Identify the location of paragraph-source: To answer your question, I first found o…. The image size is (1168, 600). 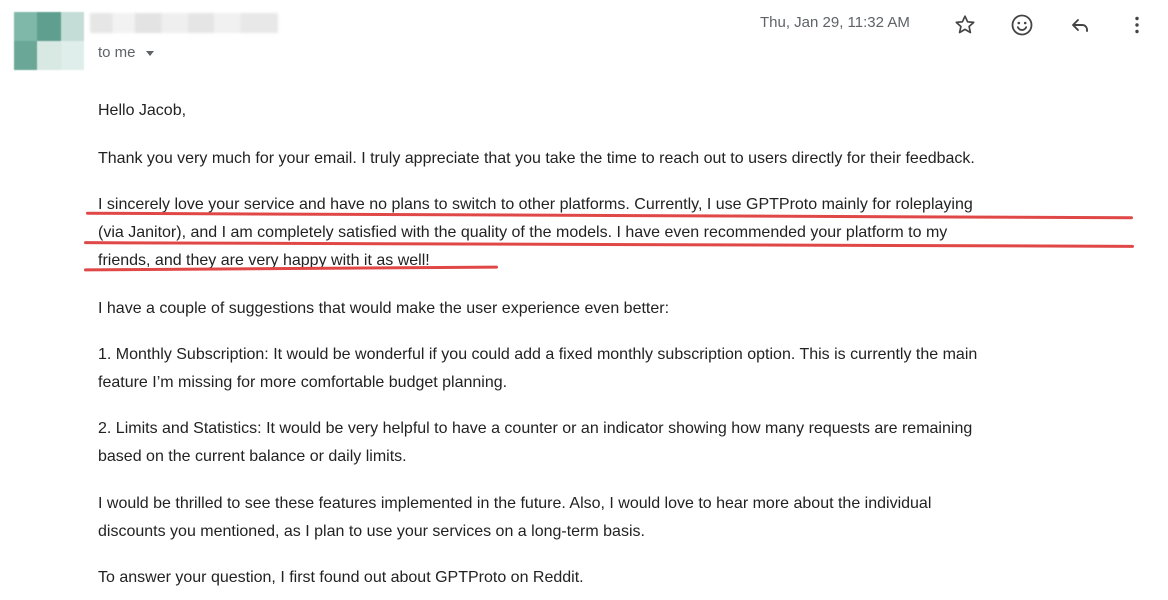
(341, 577).